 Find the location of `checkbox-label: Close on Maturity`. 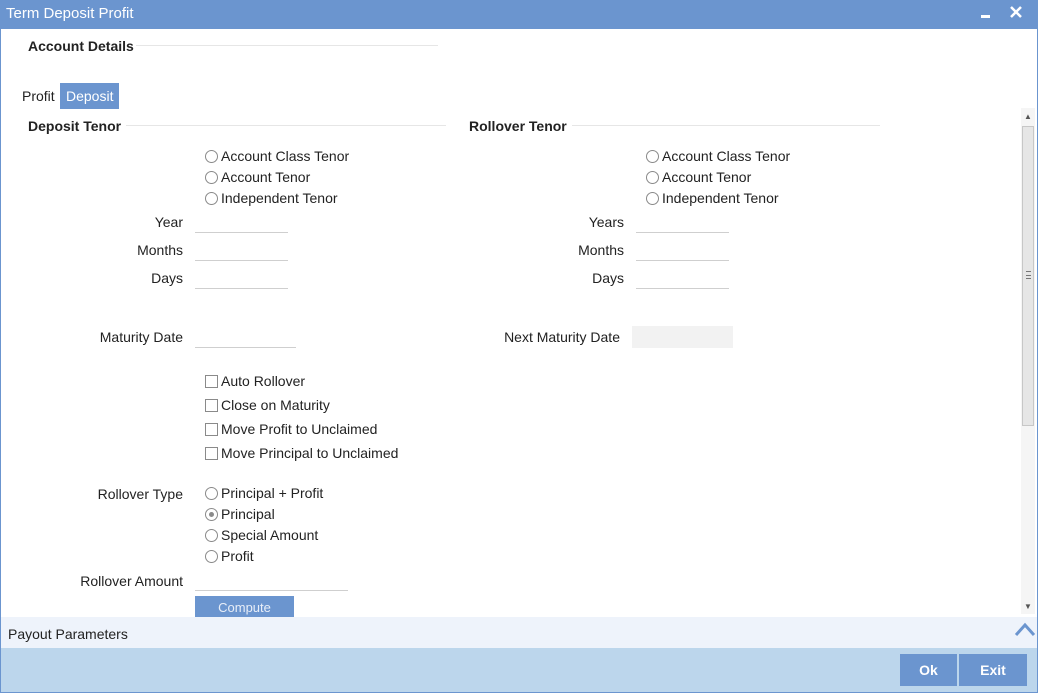

checkbox-label: Close on Maturity is located at coordinates (275, 405).